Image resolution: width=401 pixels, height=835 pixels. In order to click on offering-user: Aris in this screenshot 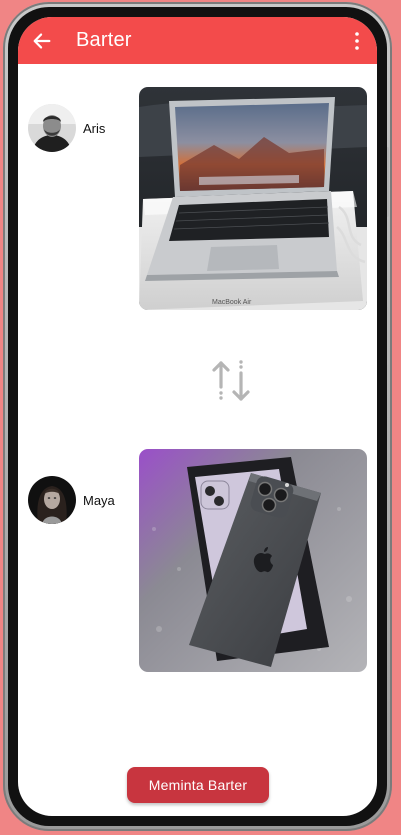, I will do `click(66, 128)`.